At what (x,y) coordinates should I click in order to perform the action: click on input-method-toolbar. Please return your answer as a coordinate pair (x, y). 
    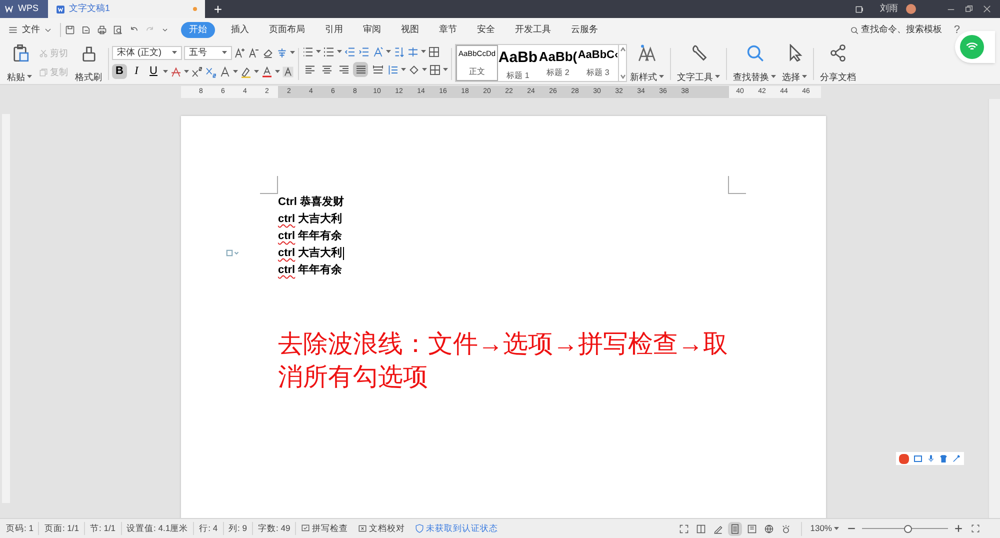
    Looking at the image, I should click on (930, 458).